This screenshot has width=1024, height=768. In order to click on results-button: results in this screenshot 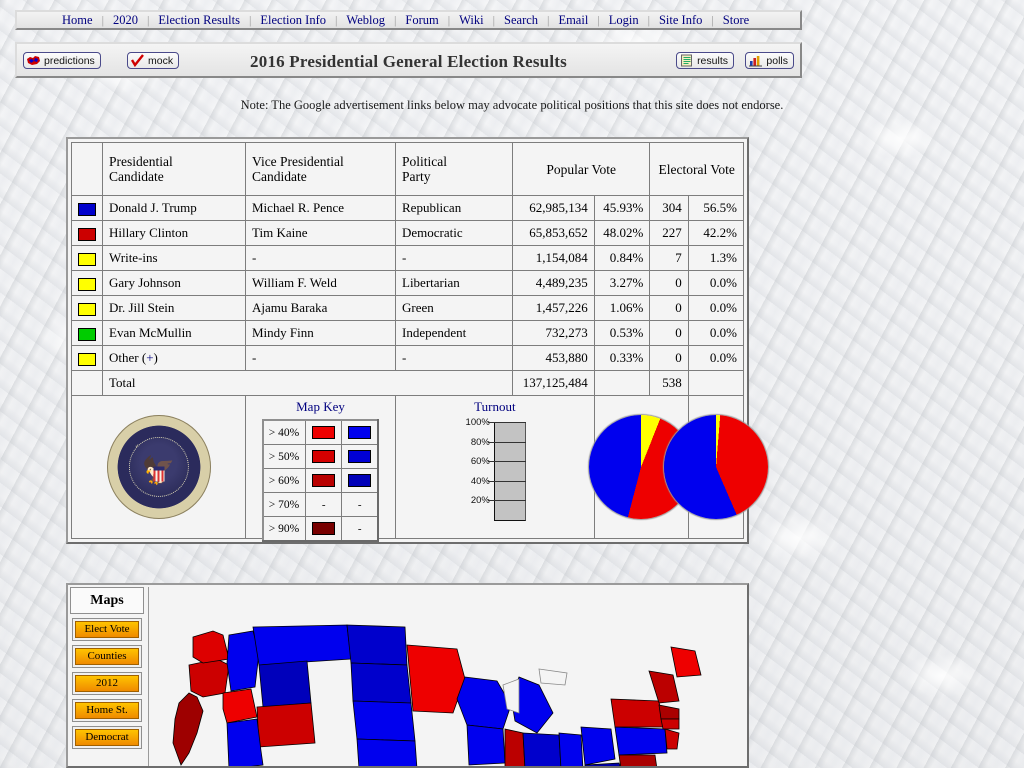, I will do `click(705, 60)`.